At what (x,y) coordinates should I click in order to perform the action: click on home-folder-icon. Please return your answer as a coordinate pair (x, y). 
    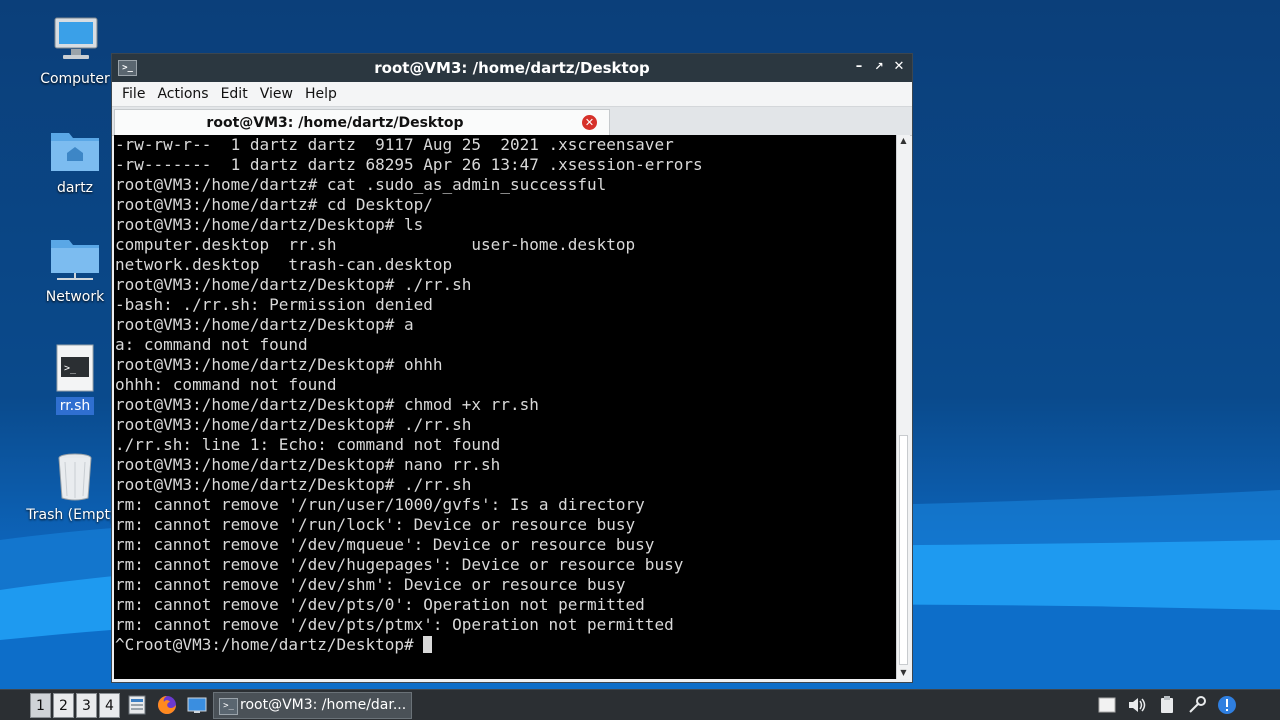
    Looking at the image, I should click on (75, 150).